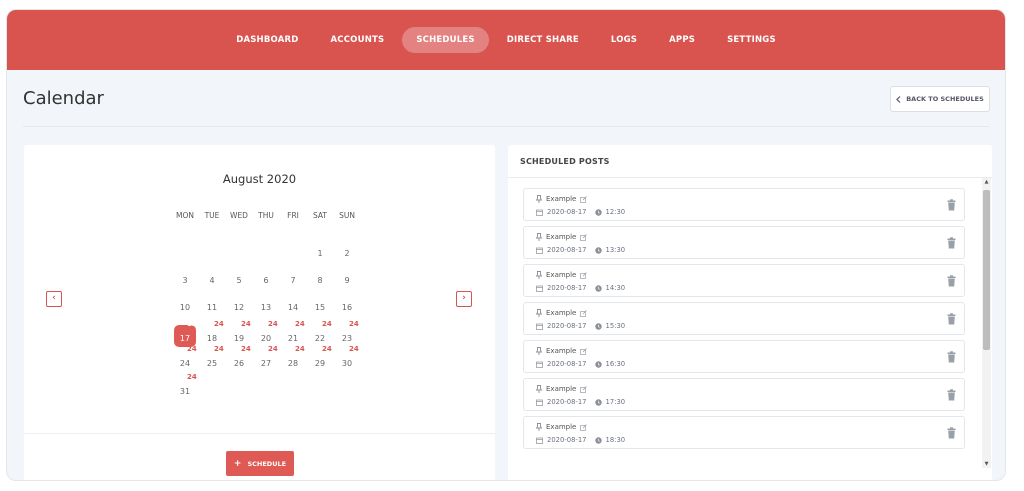  Describe the element at coordinates (744, 432) in the screenshot. I see `scheduled-post-item: Example 2020-08-17 18:30` at that location.